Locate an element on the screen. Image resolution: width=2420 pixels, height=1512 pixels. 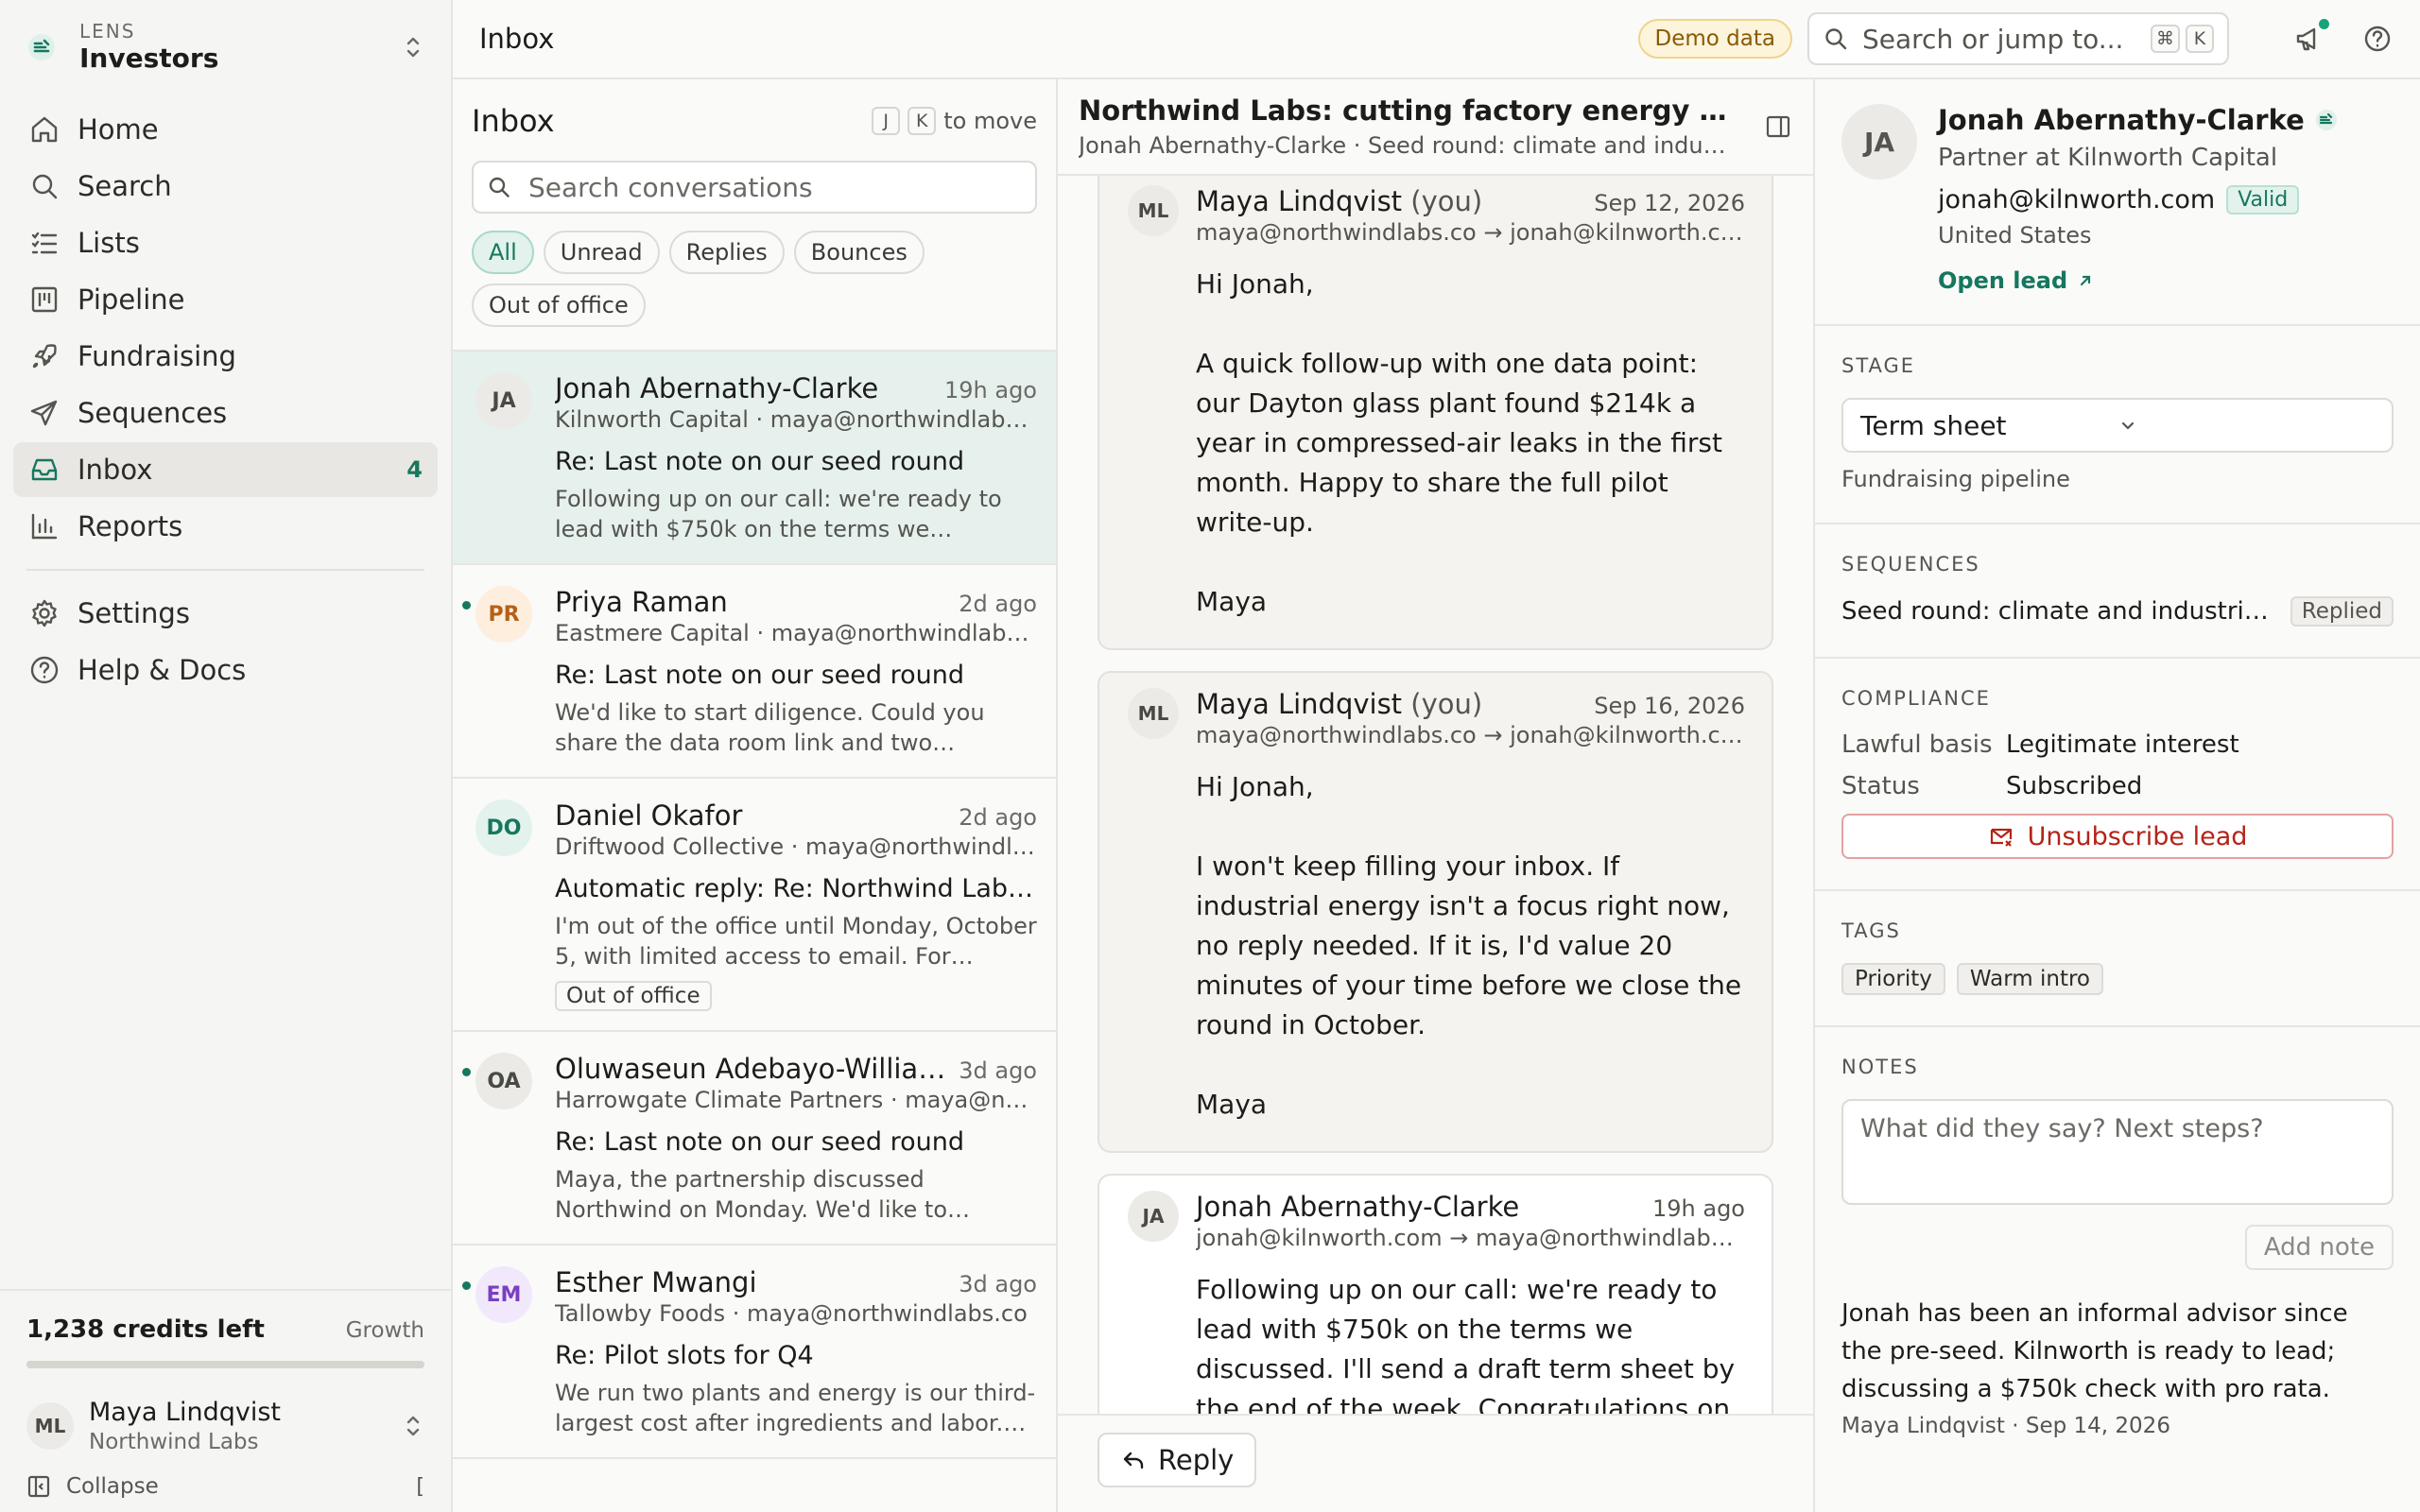
conversation-top: Oluwaseun Adebayo-Williams 3d ago is located at coordinates (796, 1069).